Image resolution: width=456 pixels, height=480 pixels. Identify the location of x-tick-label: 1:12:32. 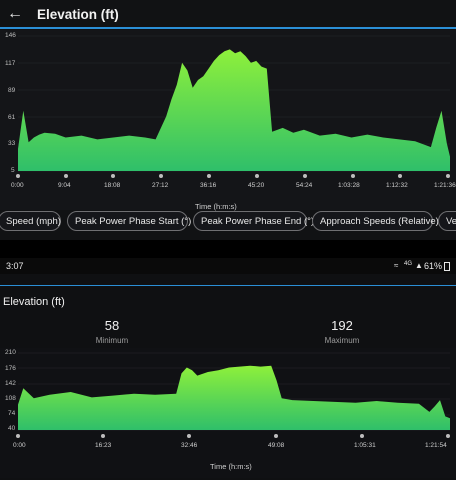
(397, 185).